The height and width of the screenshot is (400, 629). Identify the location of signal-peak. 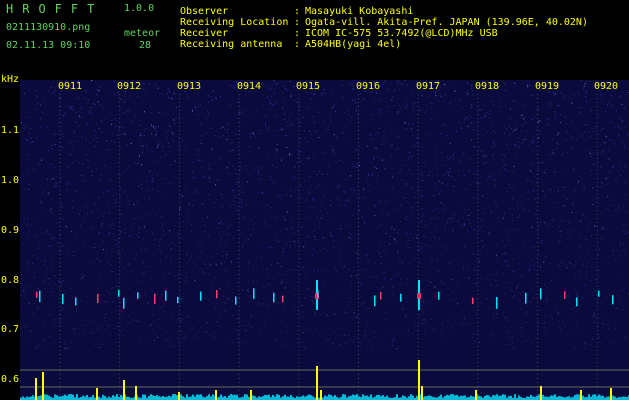
(476, 395).